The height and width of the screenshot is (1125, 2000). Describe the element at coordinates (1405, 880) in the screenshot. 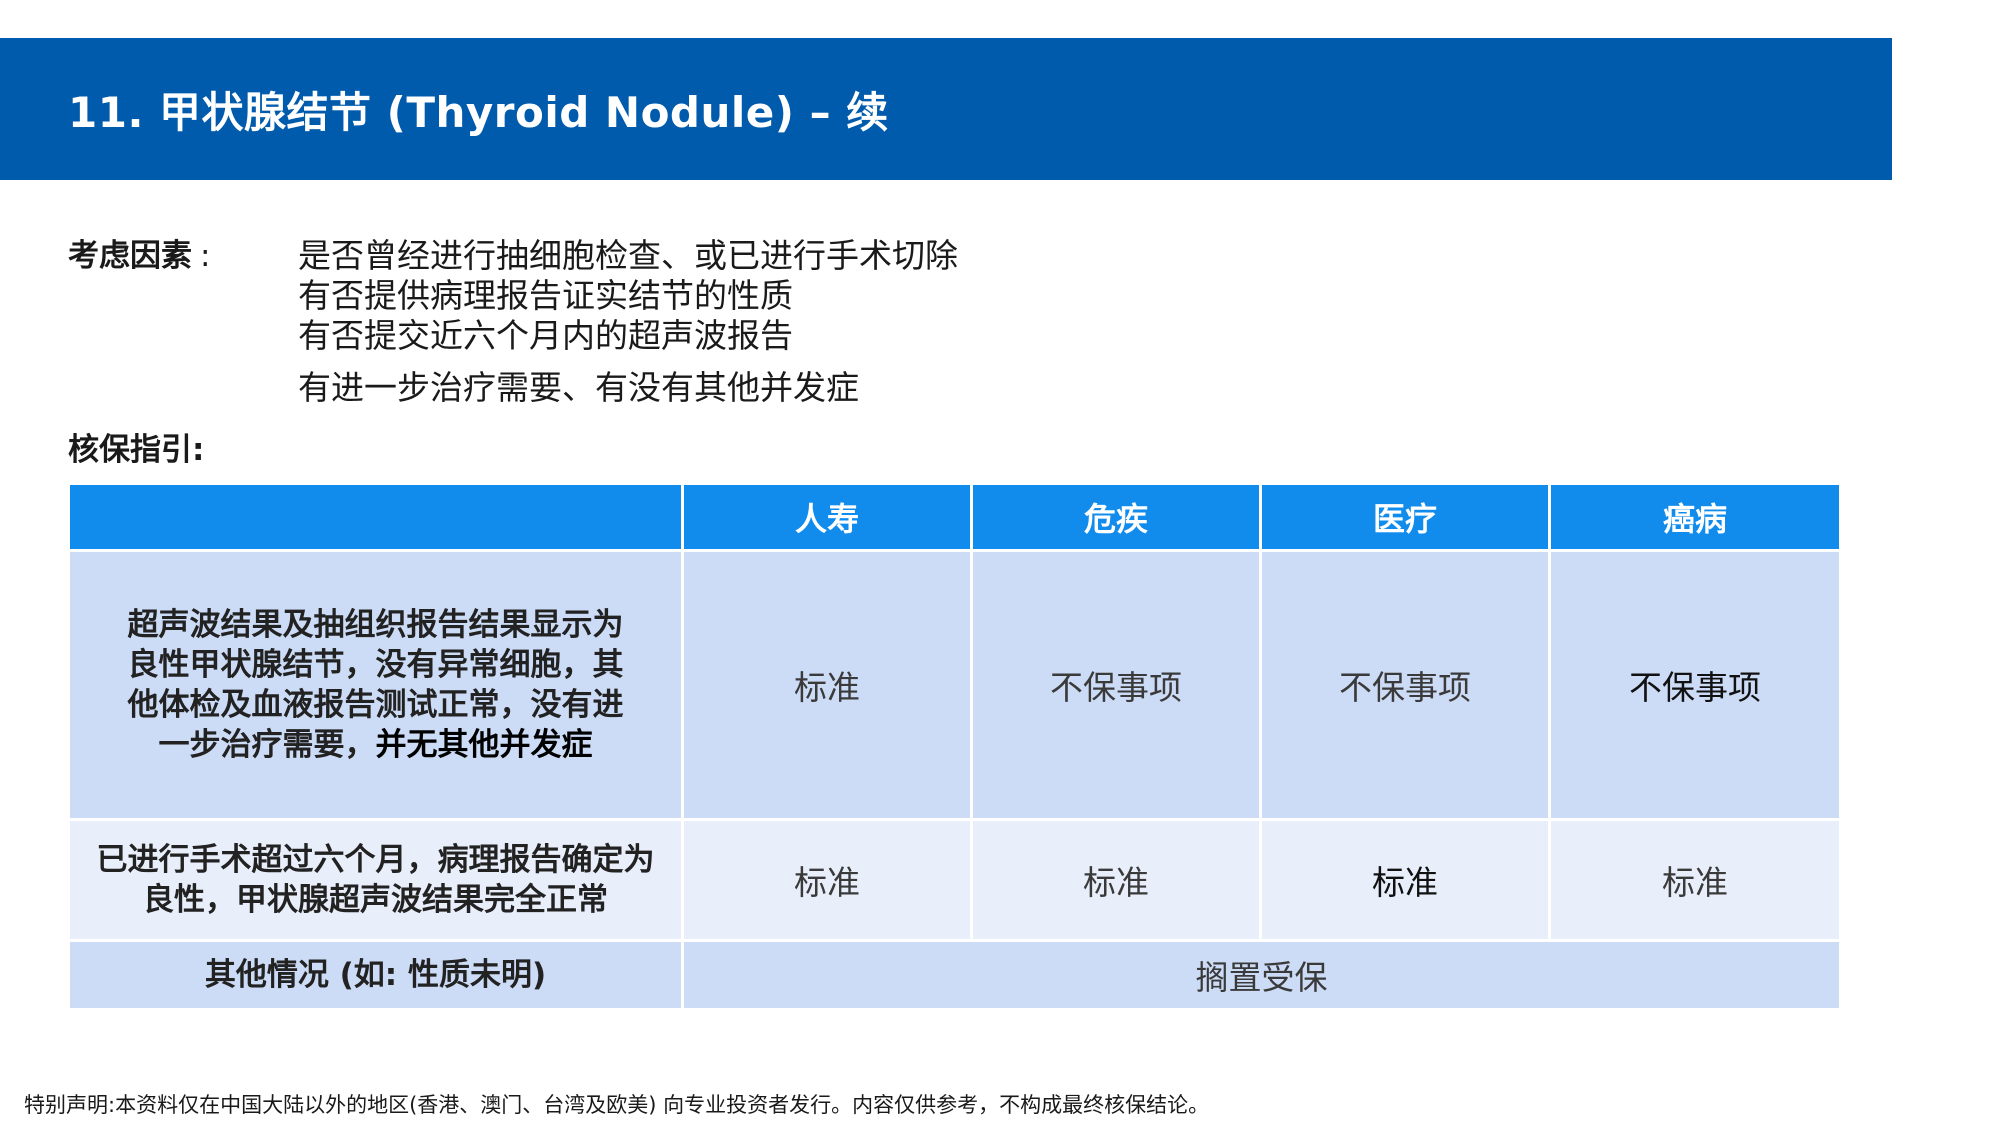

I see `value-cell-medical: 标准` at that location.